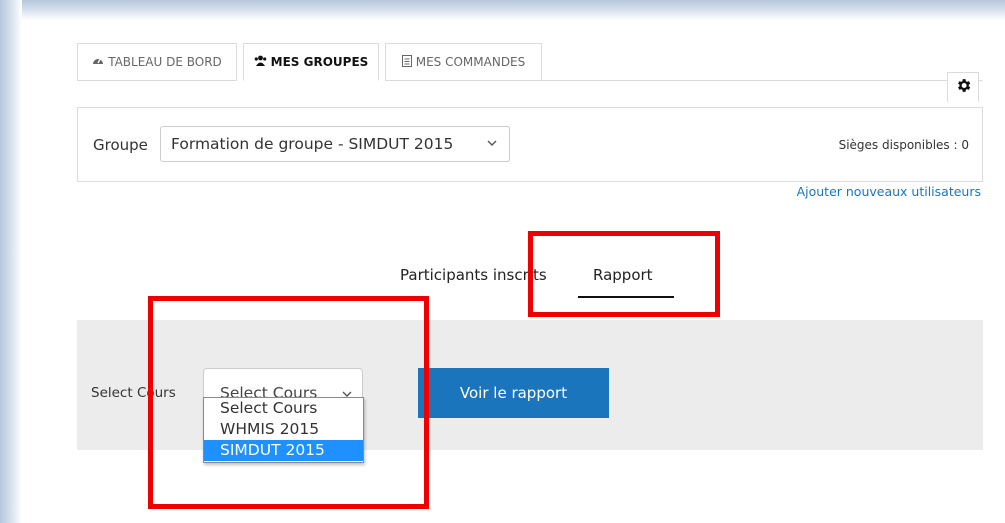 This screenshot has width=1005, height=523. Describe the element at coordinates (889, 191) in the screenshot. I see `ajouter-utilisateurs-link: Ajouter nouveaux utilisateurs` at that location.